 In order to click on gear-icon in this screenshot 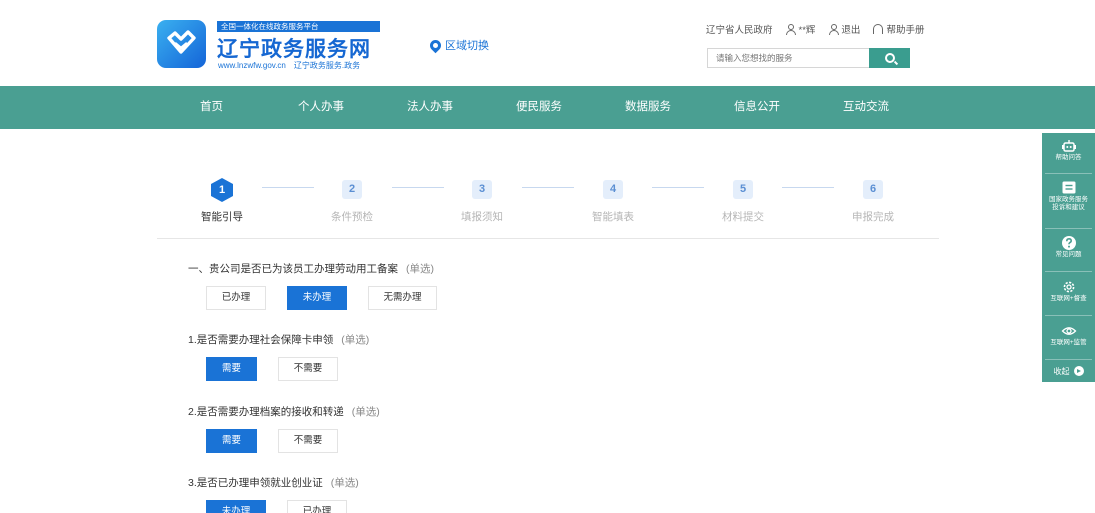, I will do `click(1068, 287)`.